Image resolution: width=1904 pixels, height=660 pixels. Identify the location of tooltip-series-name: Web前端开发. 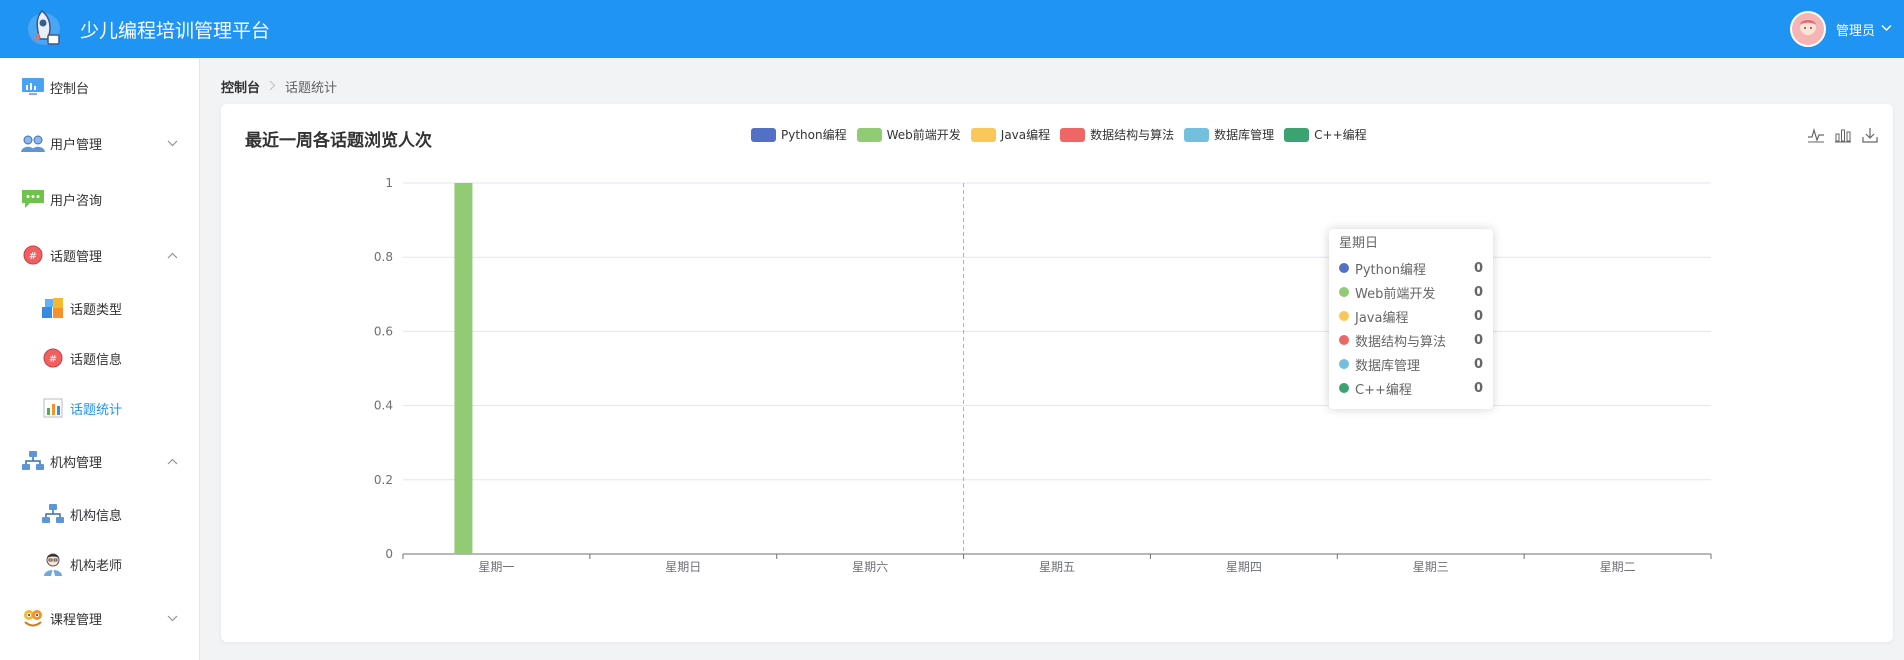
(1395, 294).